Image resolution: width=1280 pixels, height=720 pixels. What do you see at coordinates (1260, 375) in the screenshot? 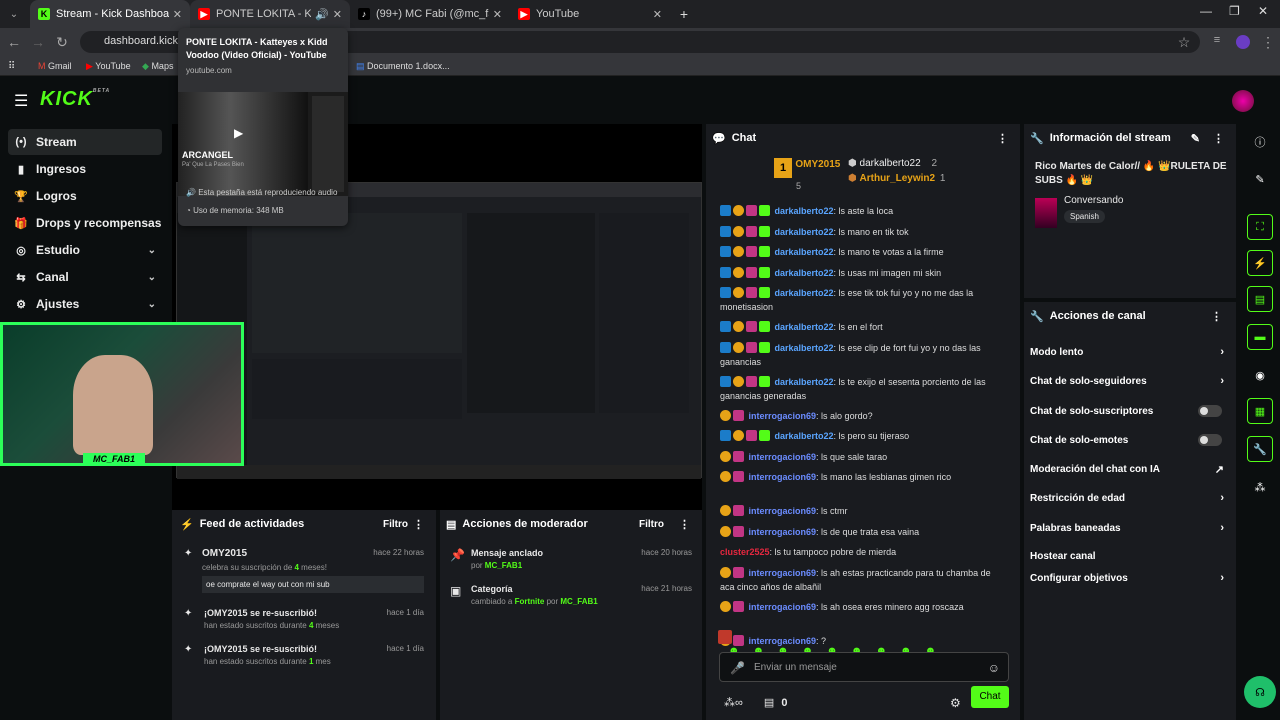
I see `broadcast-icon: ◉` at bounding box center [1260, 375].